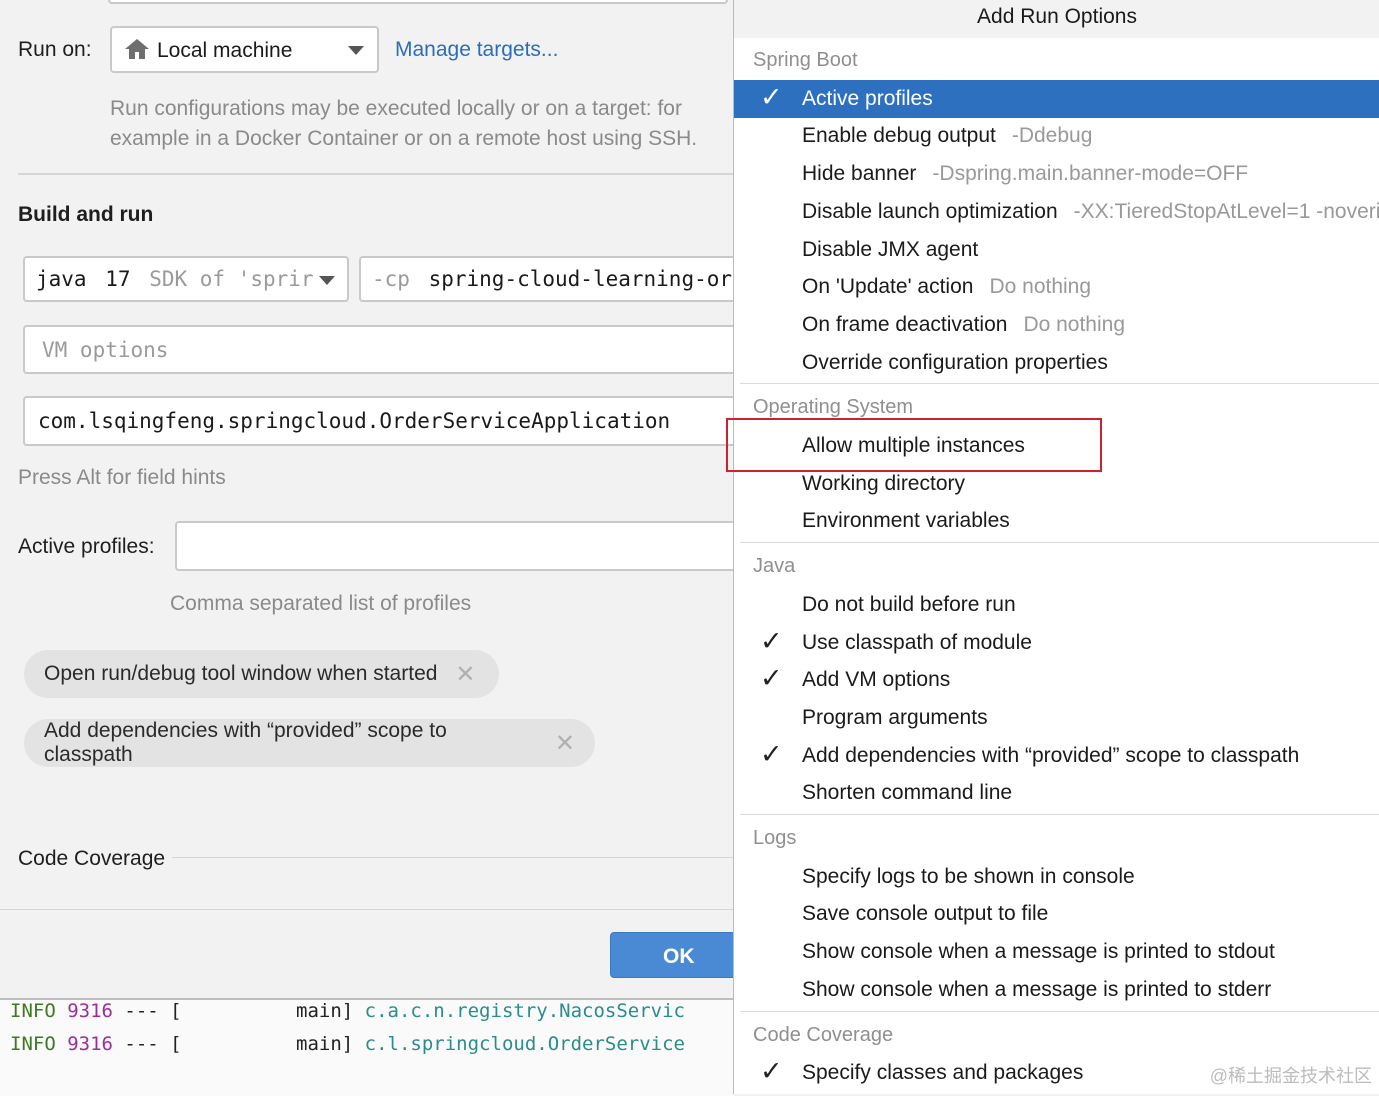 This screenshot has width=1379, height=1096. Describe the element at coordinates (917, 642) in the screenshot. I see `run-option-label: Use classpath of module` at that location.